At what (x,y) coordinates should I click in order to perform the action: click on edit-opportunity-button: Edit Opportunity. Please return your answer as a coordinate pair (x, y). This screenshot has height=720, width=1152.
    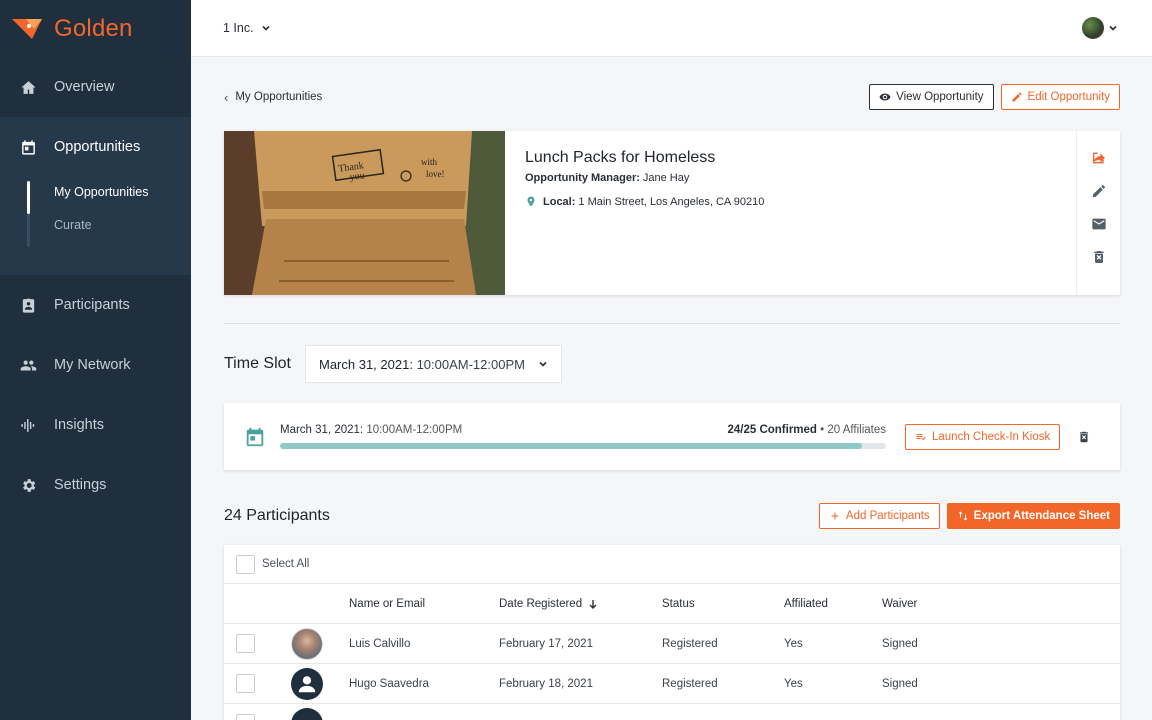
    Looking at the image, I should click on (1060, 97).